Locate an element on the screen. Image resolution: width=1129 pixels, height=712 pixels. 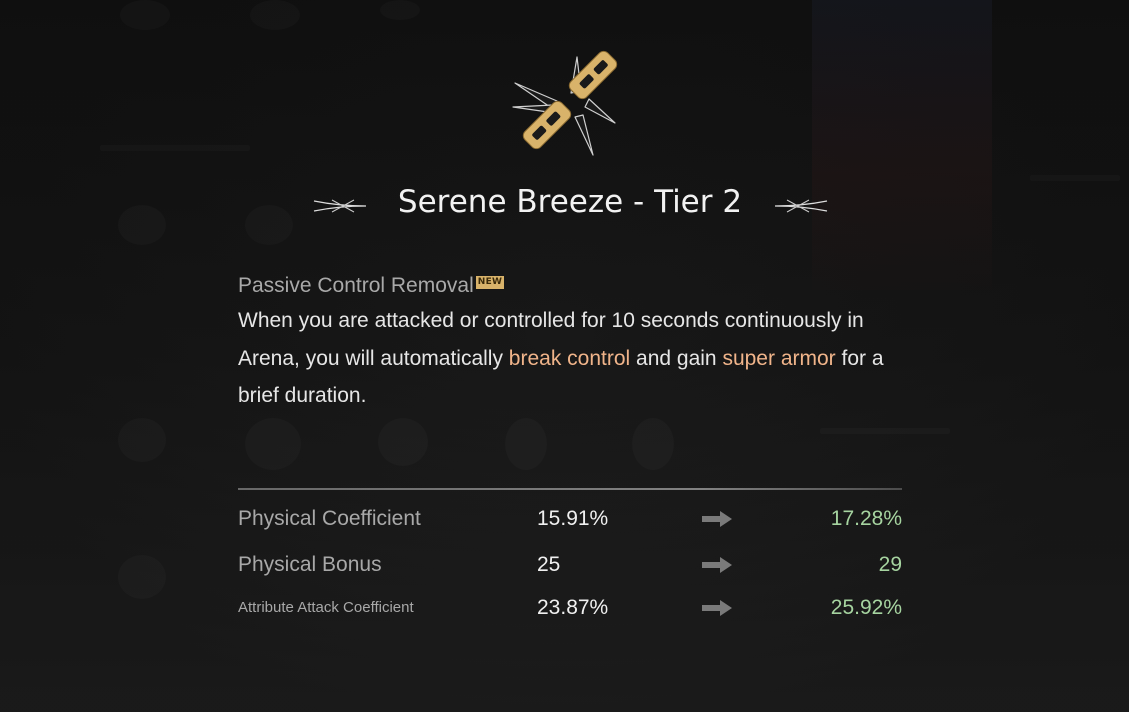
stat-current-value: 25 is located at coordinates (549, 564).